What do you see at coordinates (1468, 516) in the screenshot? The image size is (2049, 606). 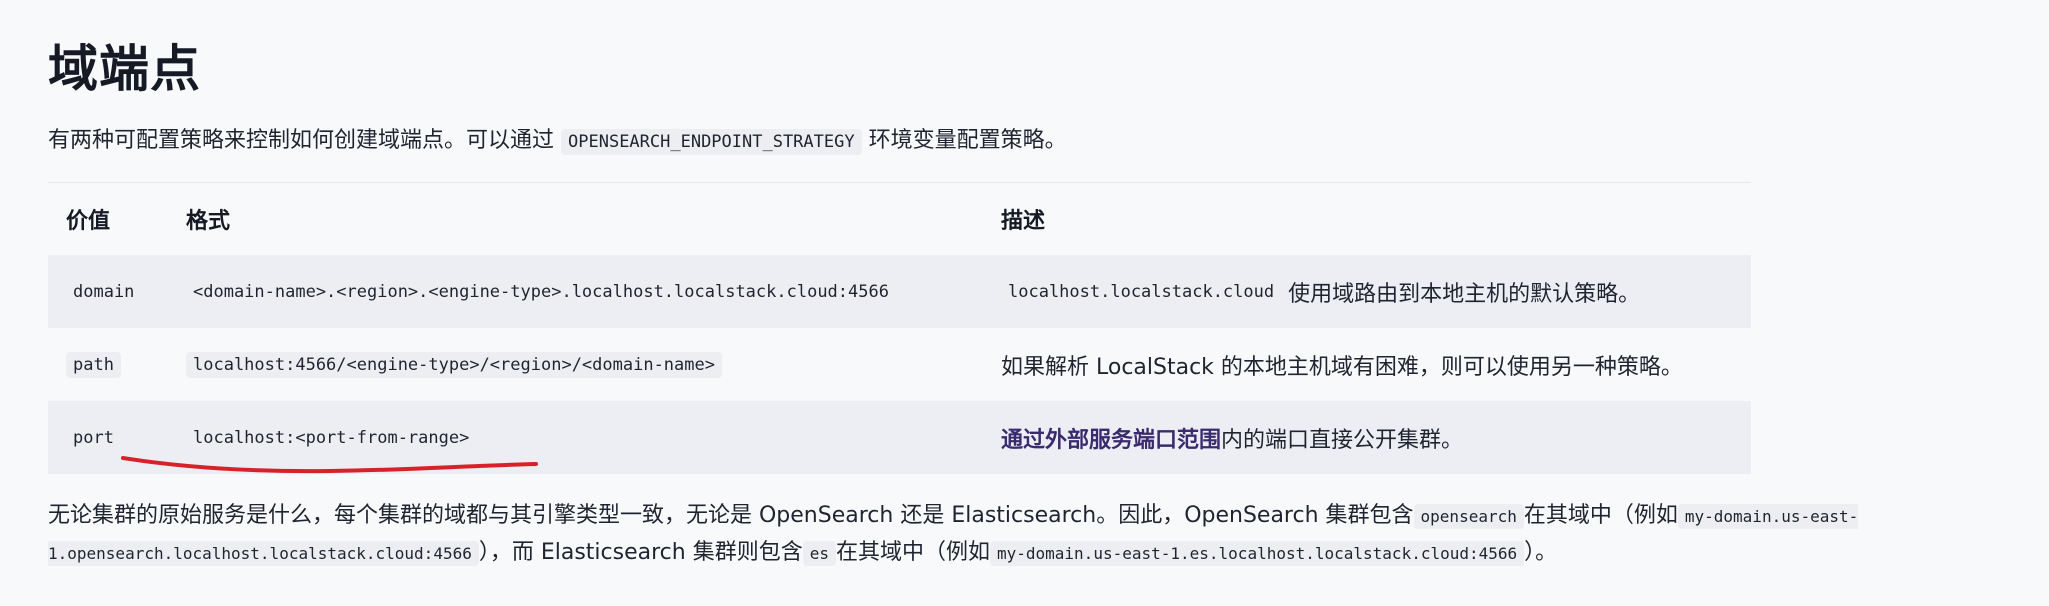 I see `opensearch-code: opensearch` at bounding box center [1468, 516].